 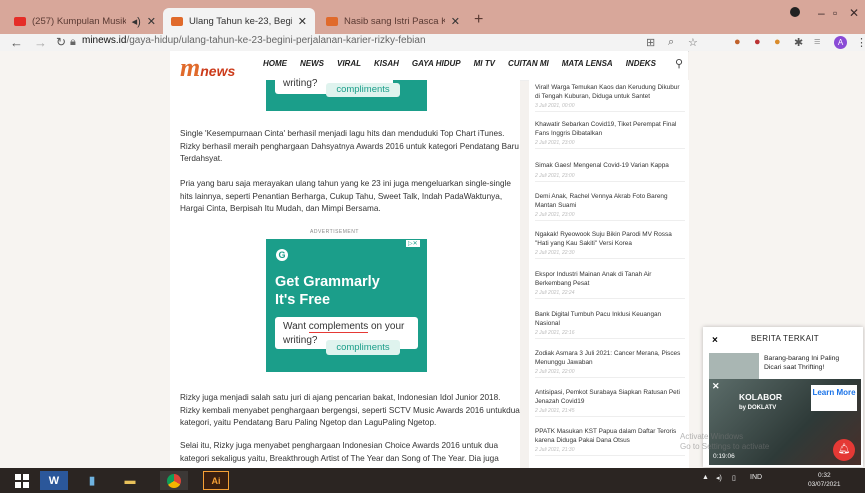 What do you see at coordinates (40, 42) in the screenshot?
I see `forward-button: →` at bounding box center [40, 42].